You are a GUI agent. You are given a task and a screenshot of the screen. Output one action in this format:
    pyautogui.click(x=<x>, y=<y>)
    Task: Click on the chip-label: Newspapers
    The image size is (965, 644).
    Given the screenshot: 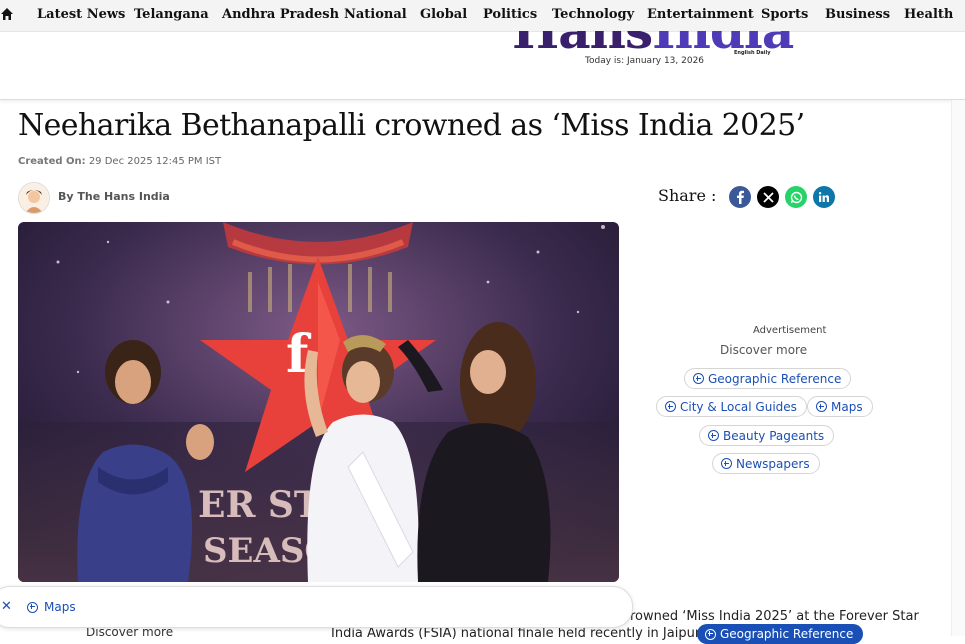 What is the action you would take?
    pyautogui.click(x=773, y=463)
    